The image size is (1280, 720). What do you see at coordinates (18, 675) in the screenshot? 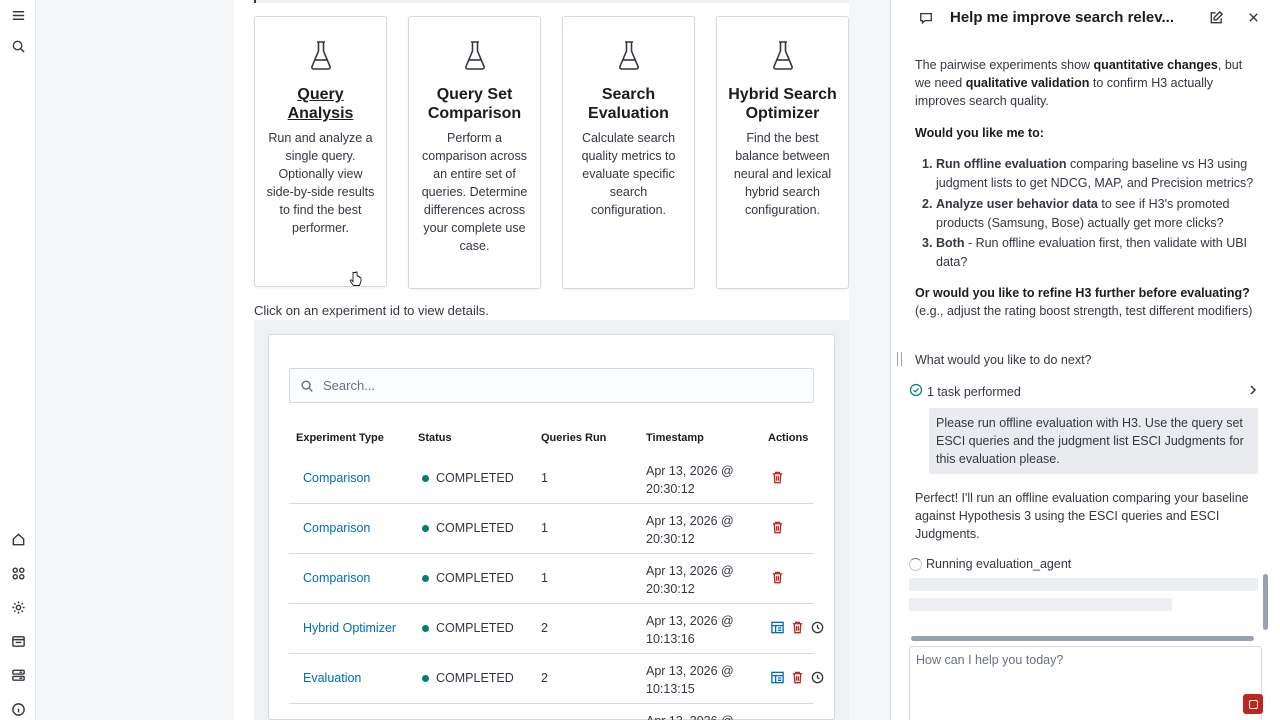
I see `storage-icon` at bounding box center [18, 675].